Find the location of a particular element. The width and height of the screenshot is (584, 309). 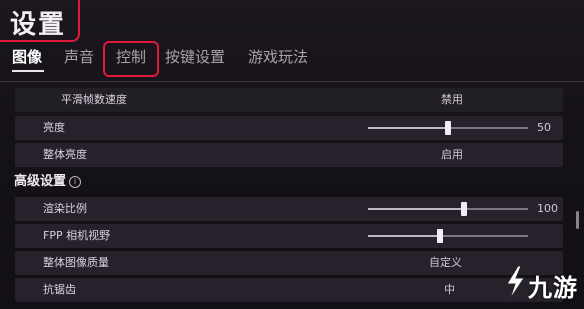

info-icon: i is located at coordinates (75, 182).